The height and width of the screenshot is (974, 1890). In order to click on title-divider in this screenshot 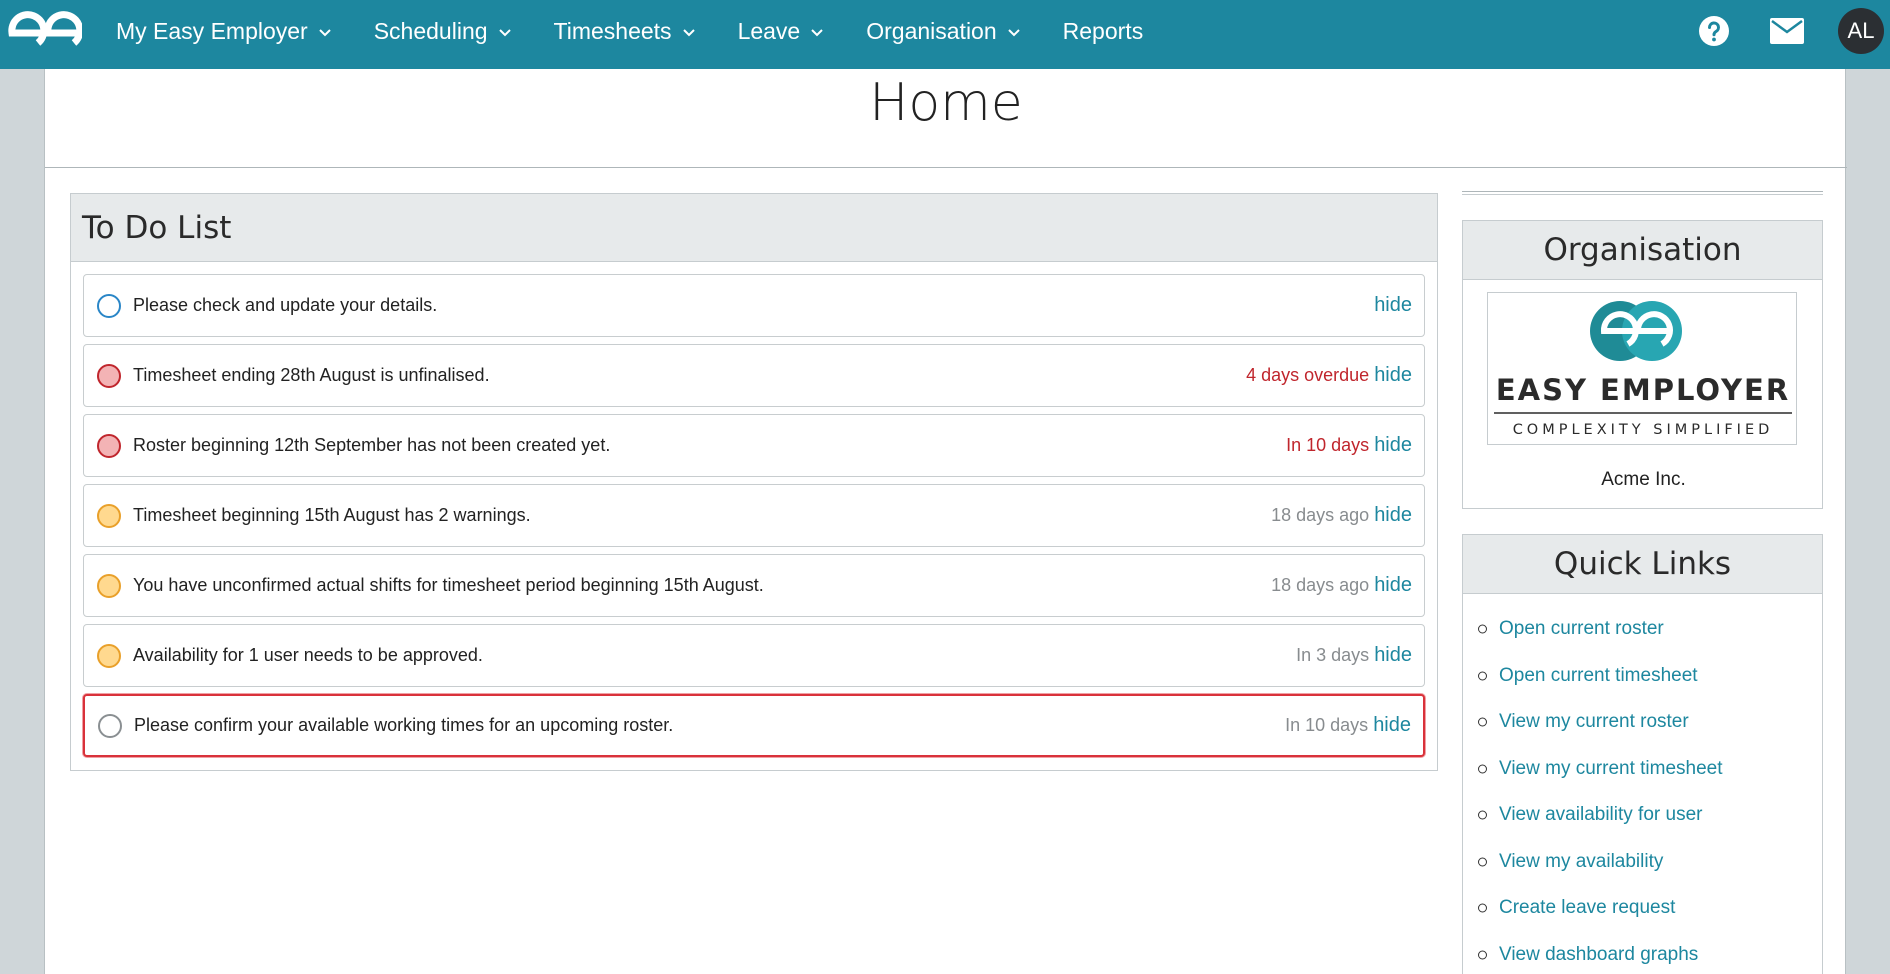, I will do `click(946, 167)`.